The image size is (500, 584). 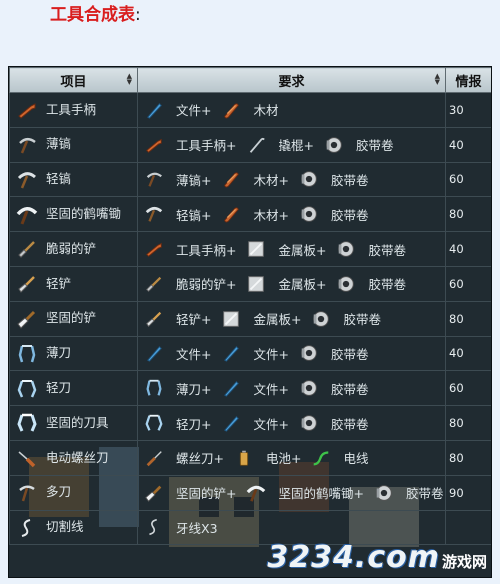 I want to click on table-row: 轻刀 薄刀+ 文件+ 胶带卷 60, so click(x=250, y=388).